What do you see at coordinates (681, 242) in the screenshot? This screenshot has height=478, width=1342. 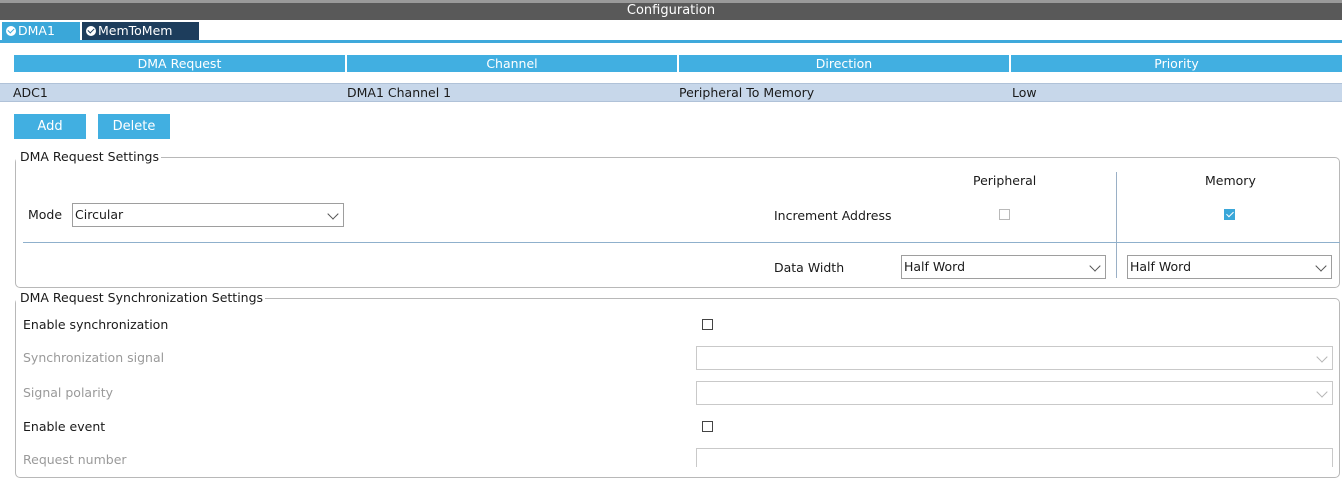 I see `settings-divider` at bounding box center [681, 242].